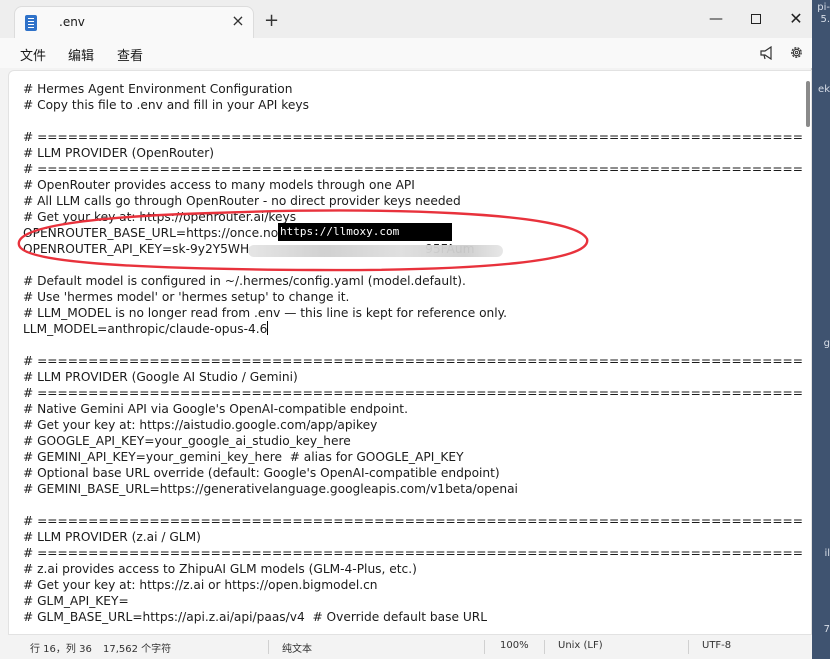  I want to click on zoom-level: 100%, so click(514, 645).